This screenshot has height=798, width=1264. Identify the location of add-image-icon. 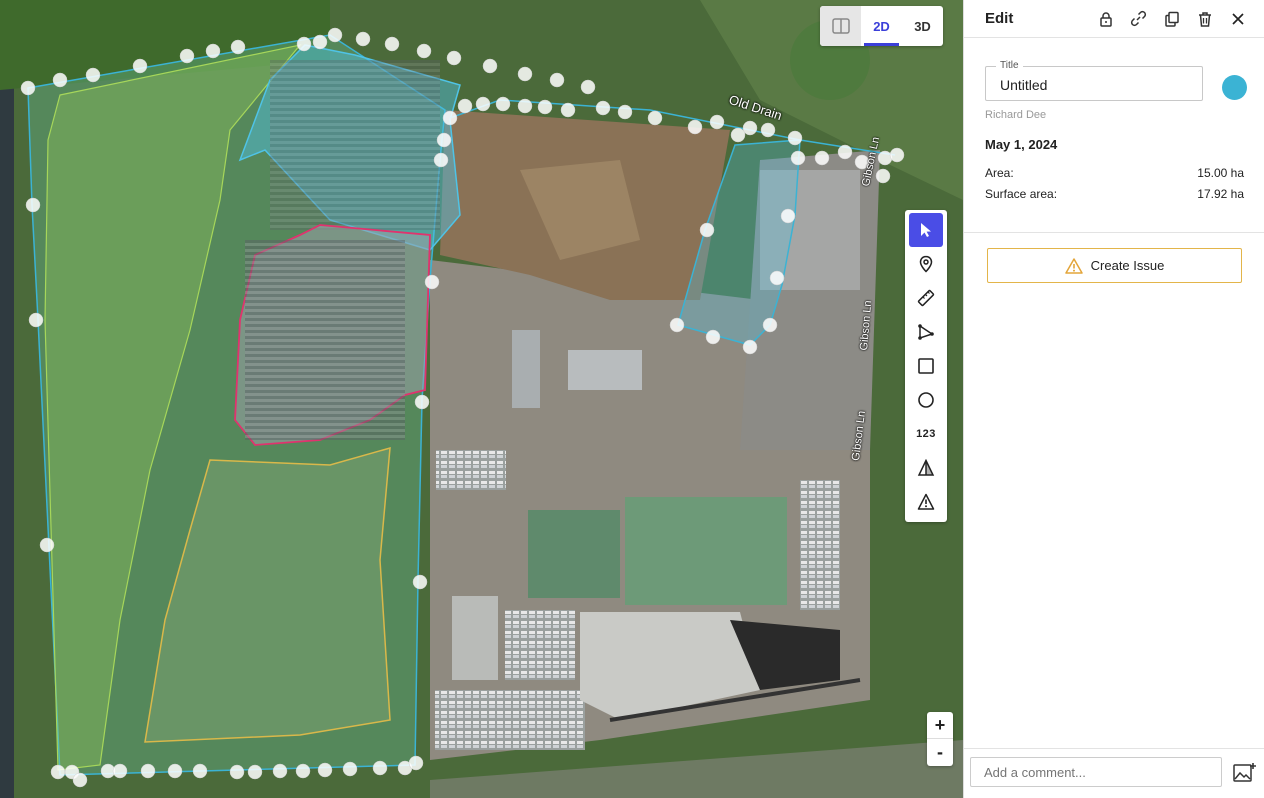
(1244, 772).